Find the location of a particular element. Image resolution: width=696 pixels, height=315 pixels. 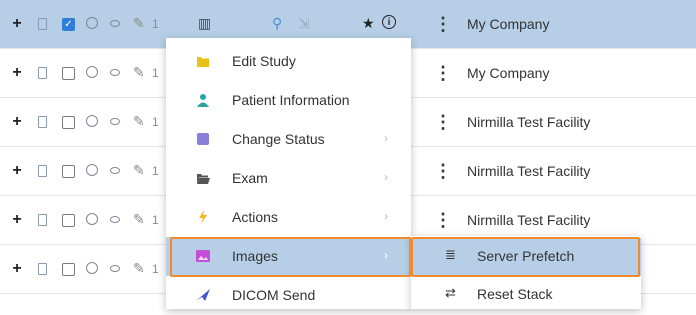

menu-item-label: Patient Information is located at coordinates (291, 100).